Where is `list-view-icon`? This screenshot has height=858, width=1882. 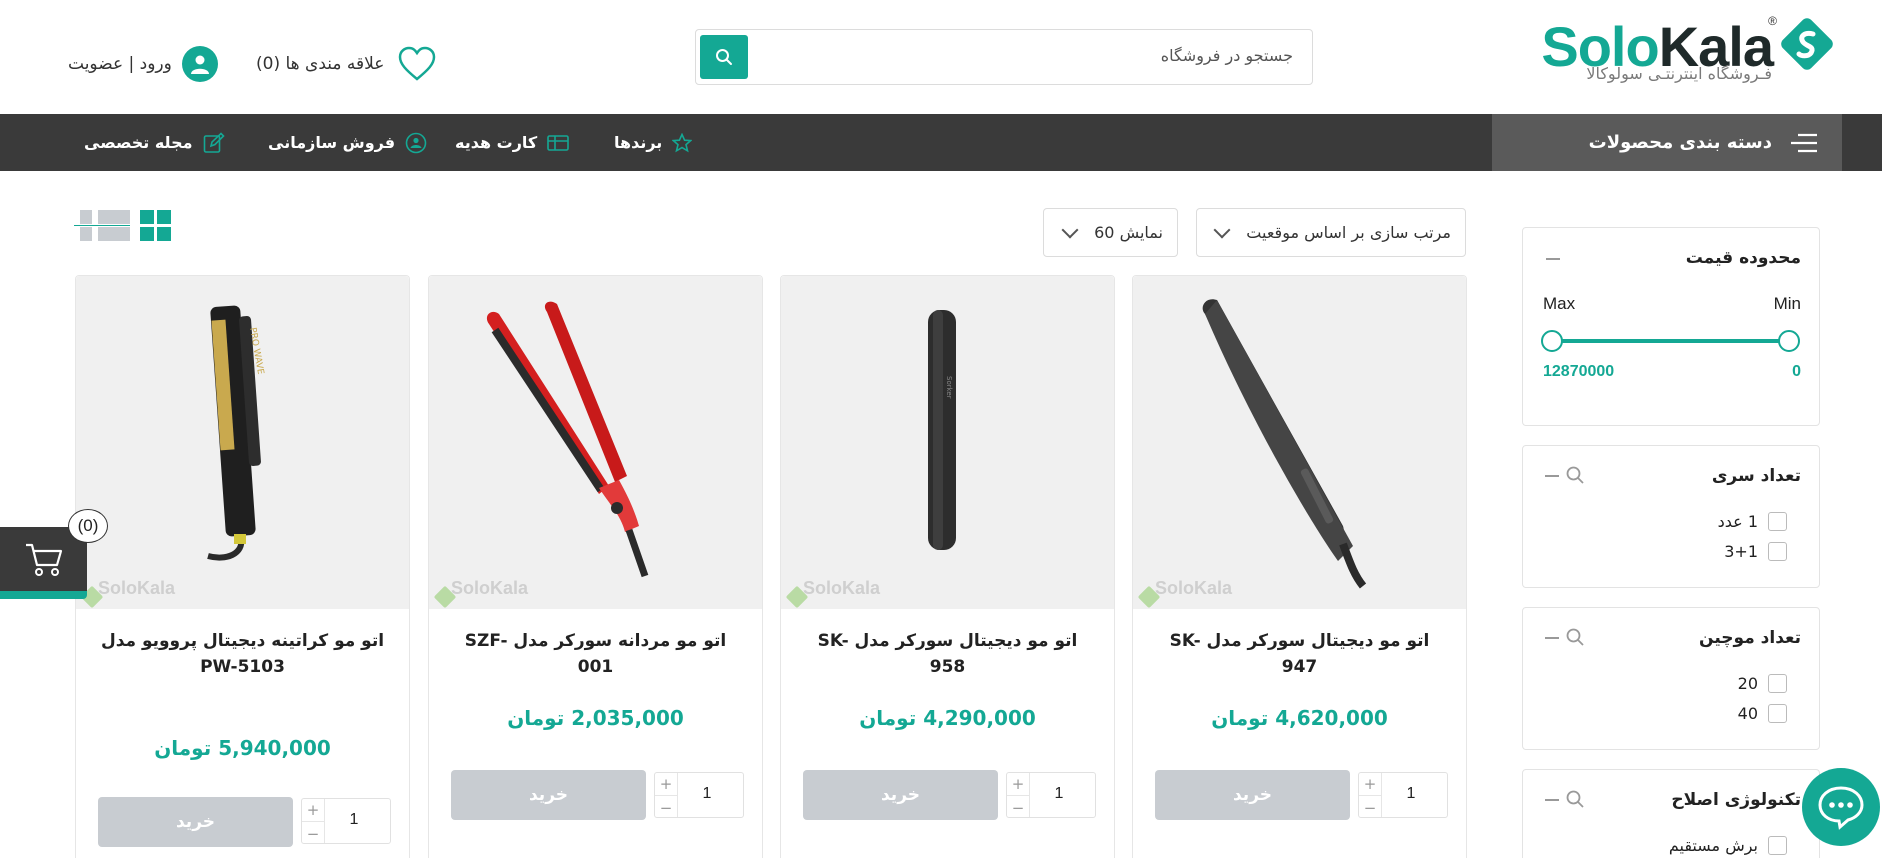
list-view-icon is located at coordinates (102, 225).